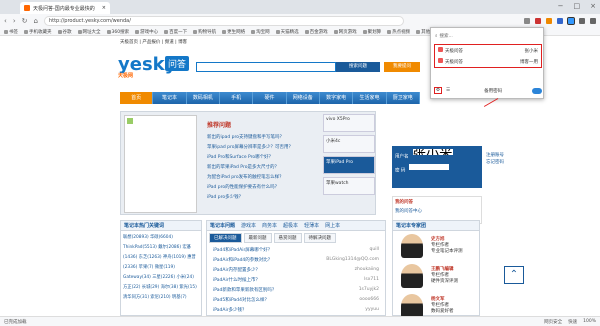  Describe the element at coordinates (438, 90) in the screenshot. I see `settings-icon: ⚙` at that location.